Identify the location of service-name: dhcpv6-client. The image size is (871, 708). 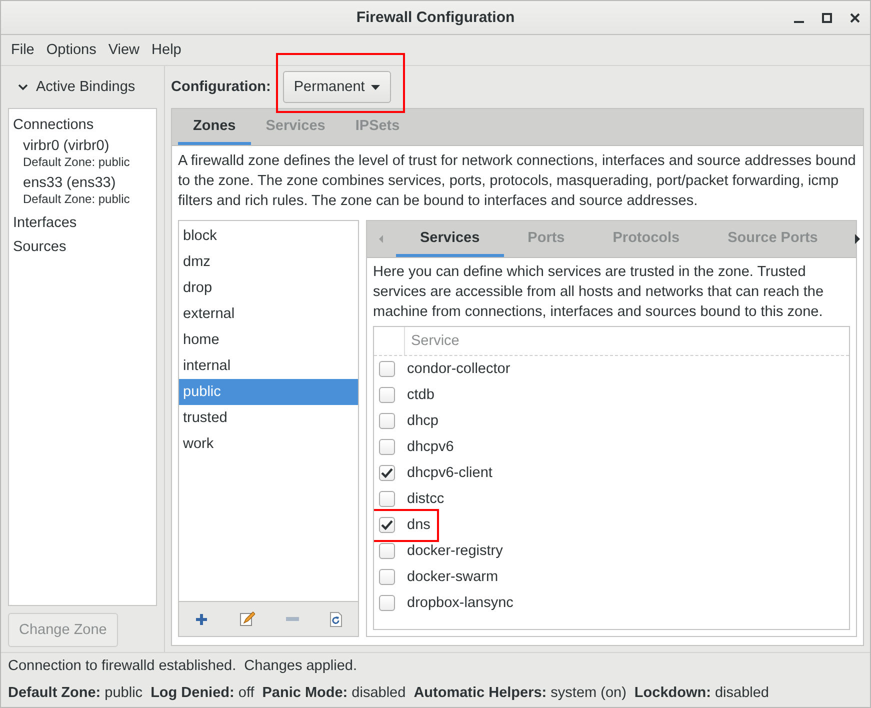
(449, 473).